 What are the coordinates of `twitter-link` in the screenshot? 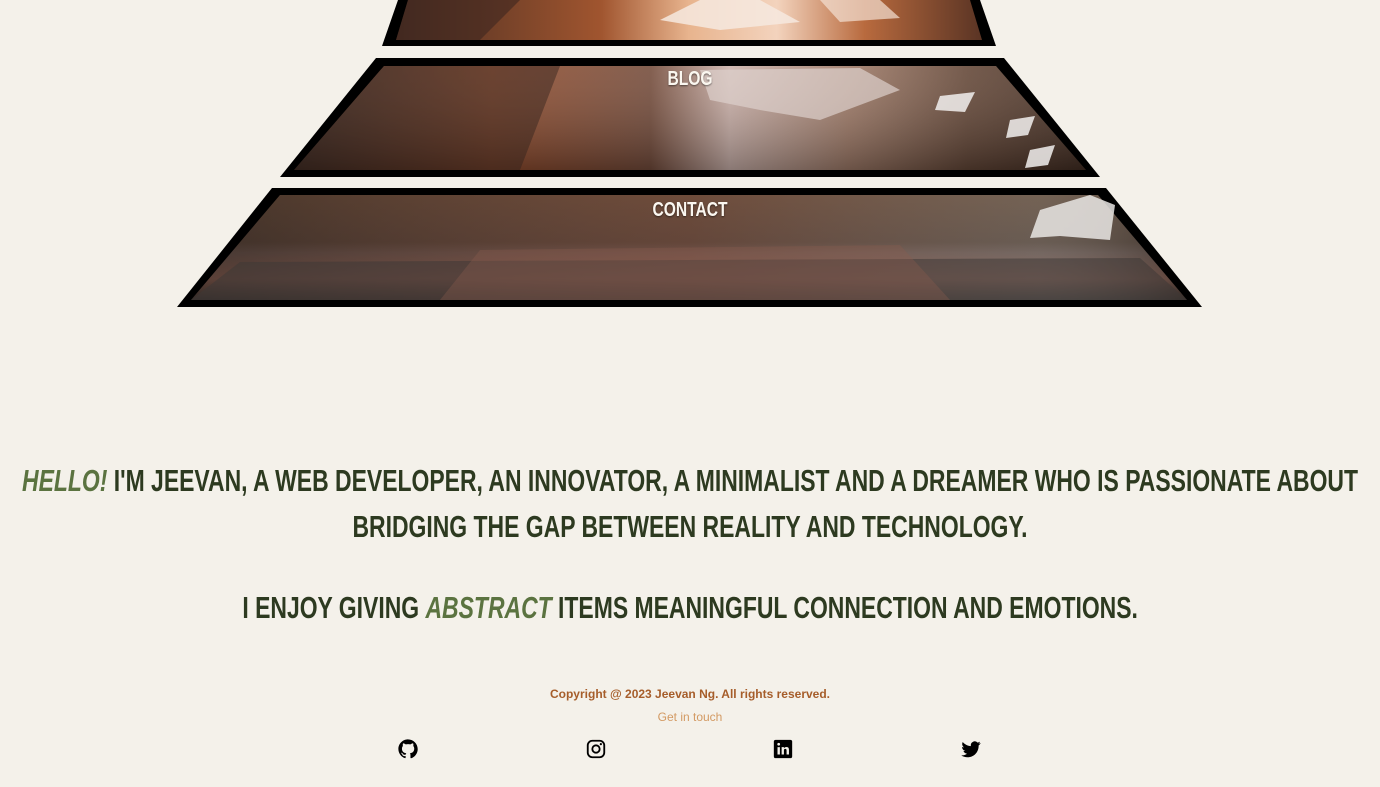 It's located at (971, 749).